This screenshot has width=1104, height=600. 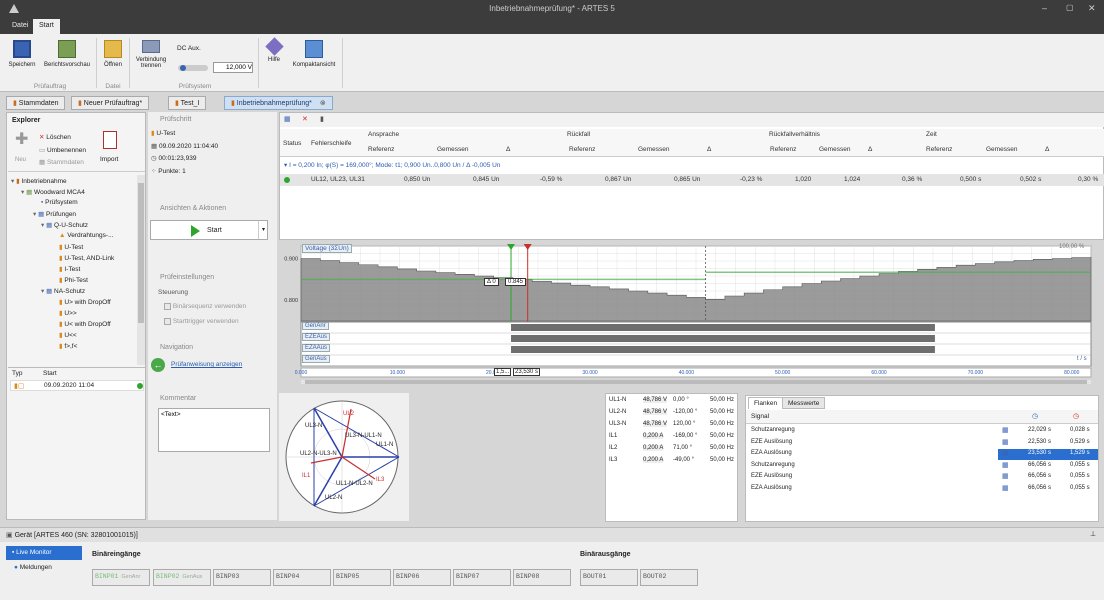 I want to click on doc-tab-neuer-pruefauftrag: ▮ Neuer Prüfauftrag*, so click(x=110, y=103).